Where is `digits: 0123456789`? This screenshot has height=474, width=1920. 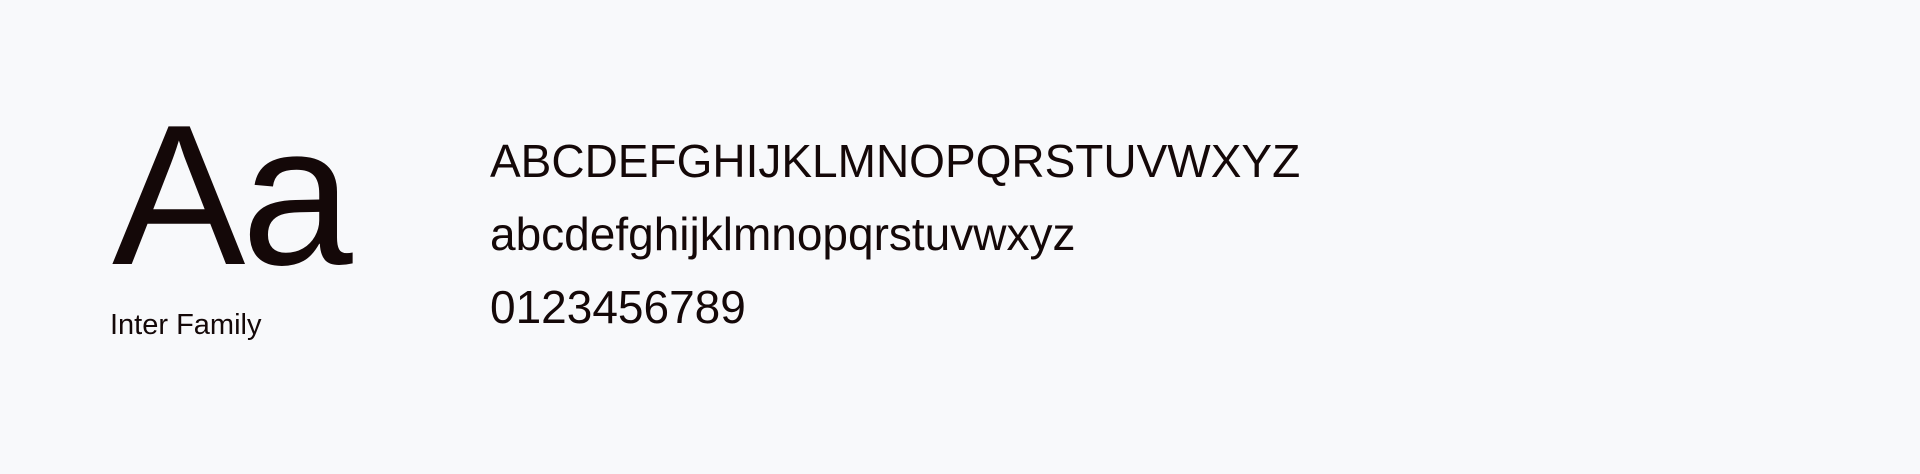 digits: 0123456789 is located at coordinates (618, 307).